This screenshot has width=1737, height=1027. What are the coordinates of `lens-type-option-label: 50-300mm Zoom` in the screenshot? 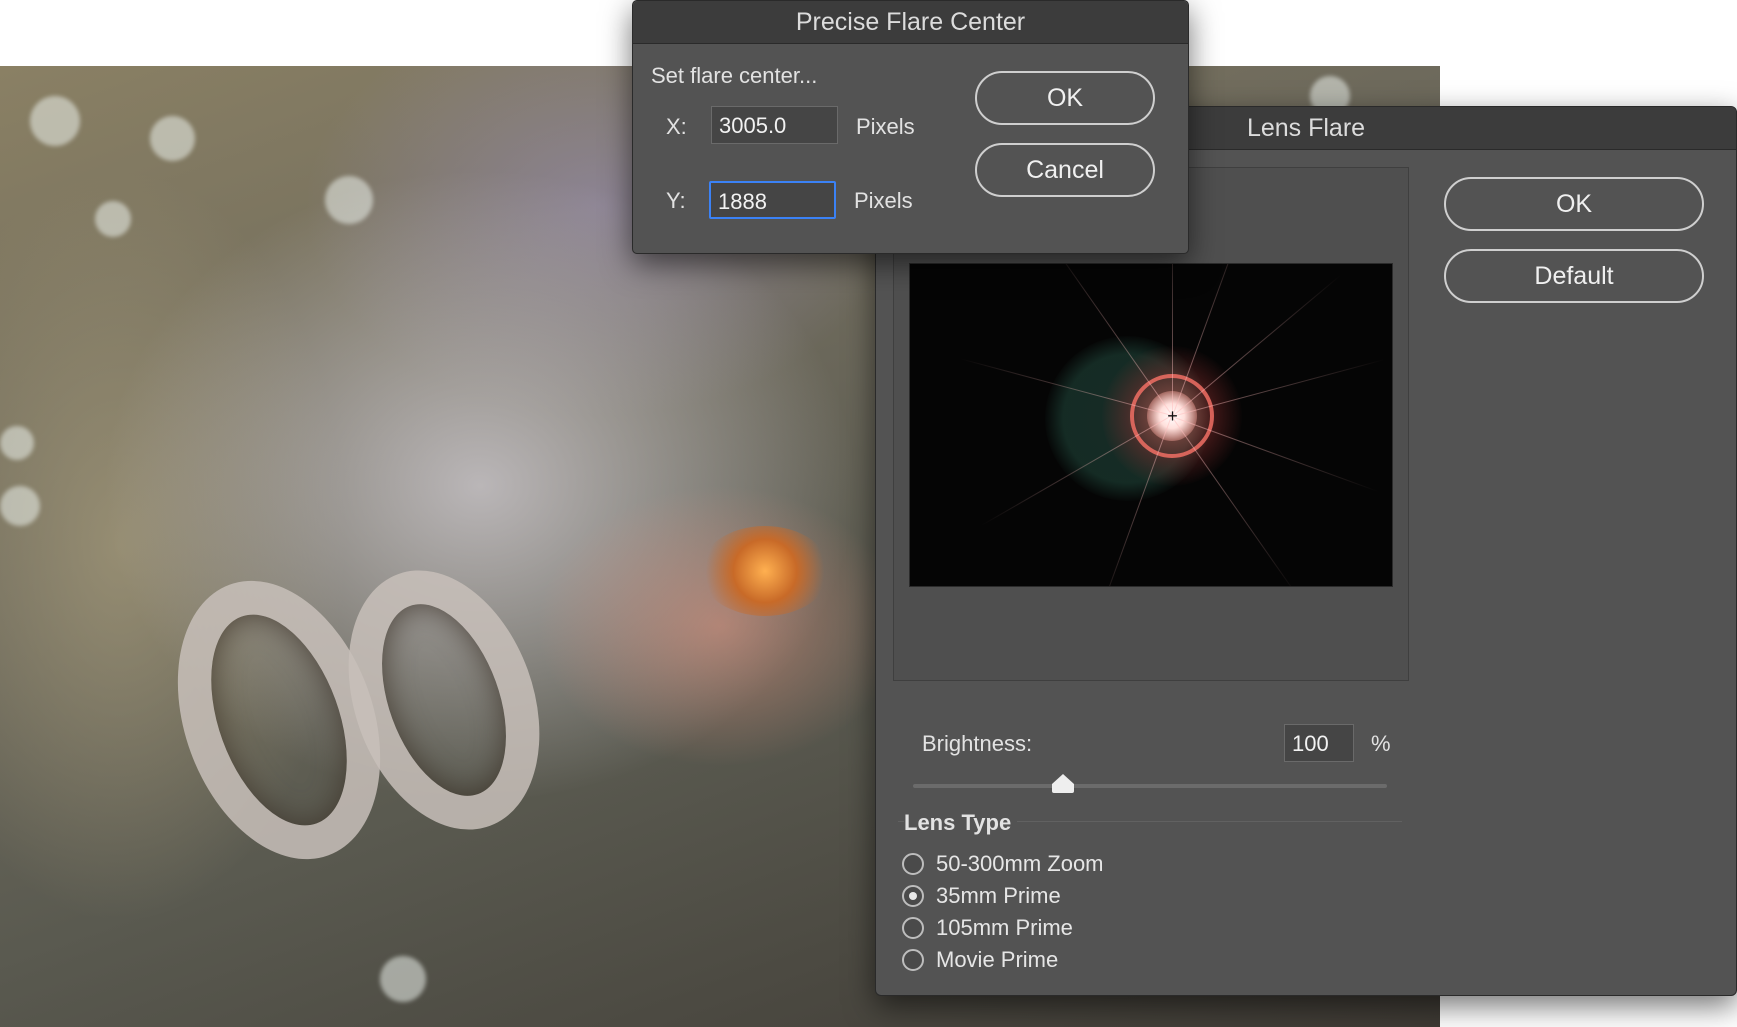 It's located at (1020, 863).